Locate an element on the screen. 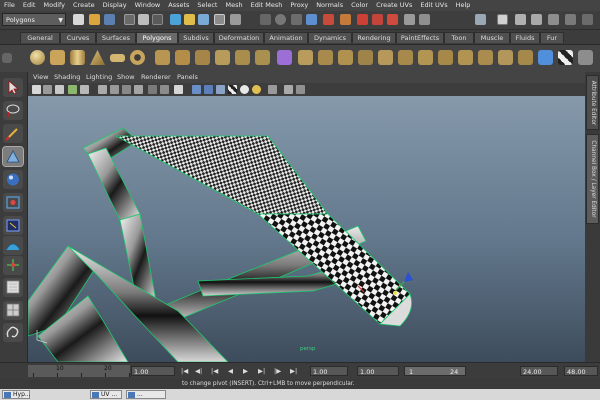 This screenshot has height=400, width=600. show-graph-editor-icon is located at coordinates (570, 19).